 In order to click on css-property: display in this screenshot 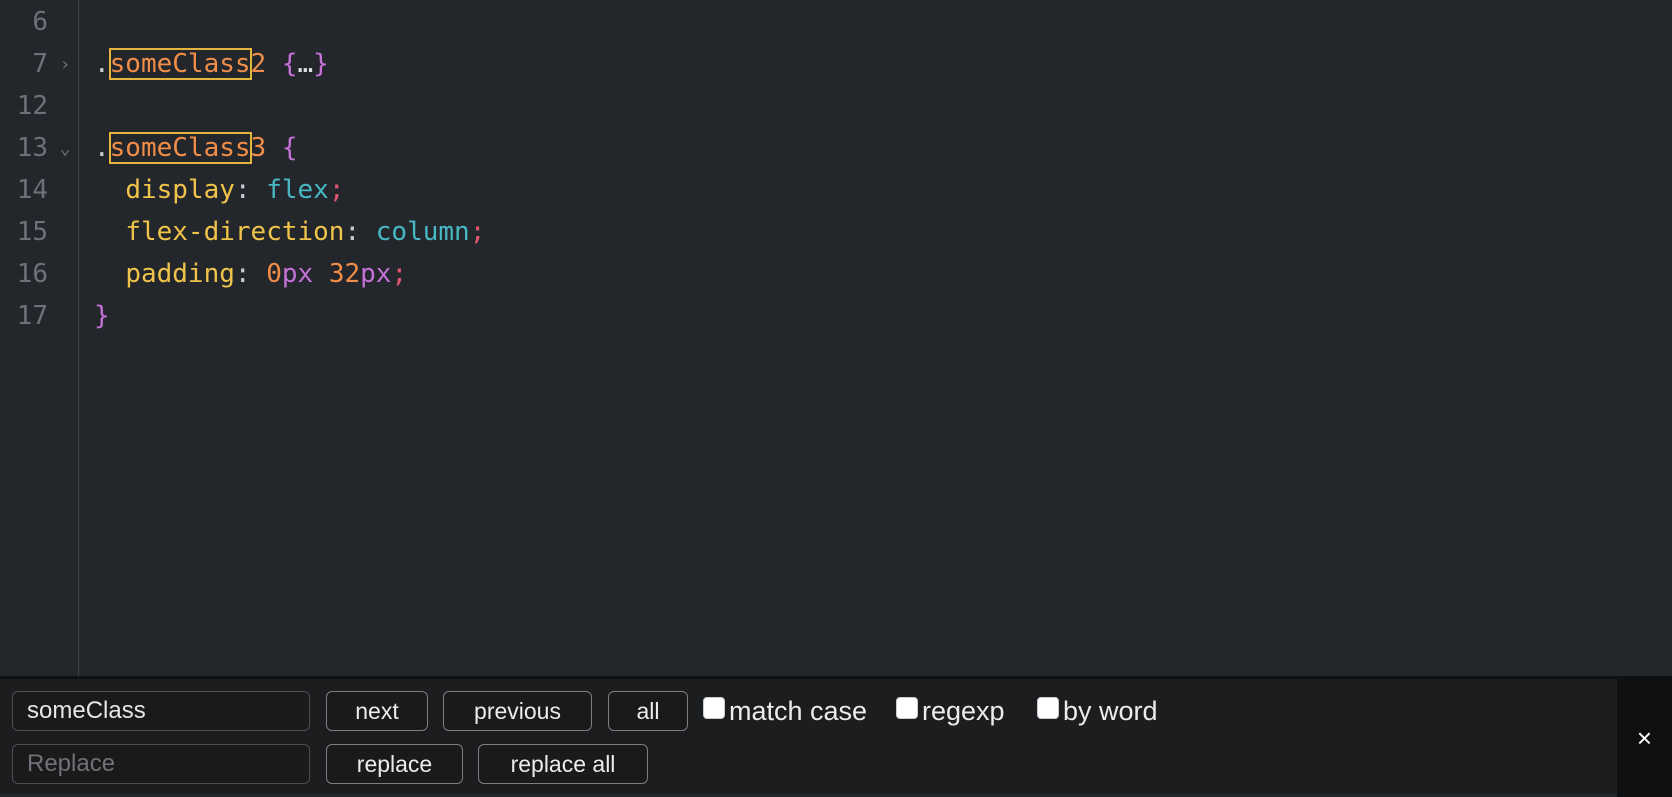, I will do `click(180, 190)`.